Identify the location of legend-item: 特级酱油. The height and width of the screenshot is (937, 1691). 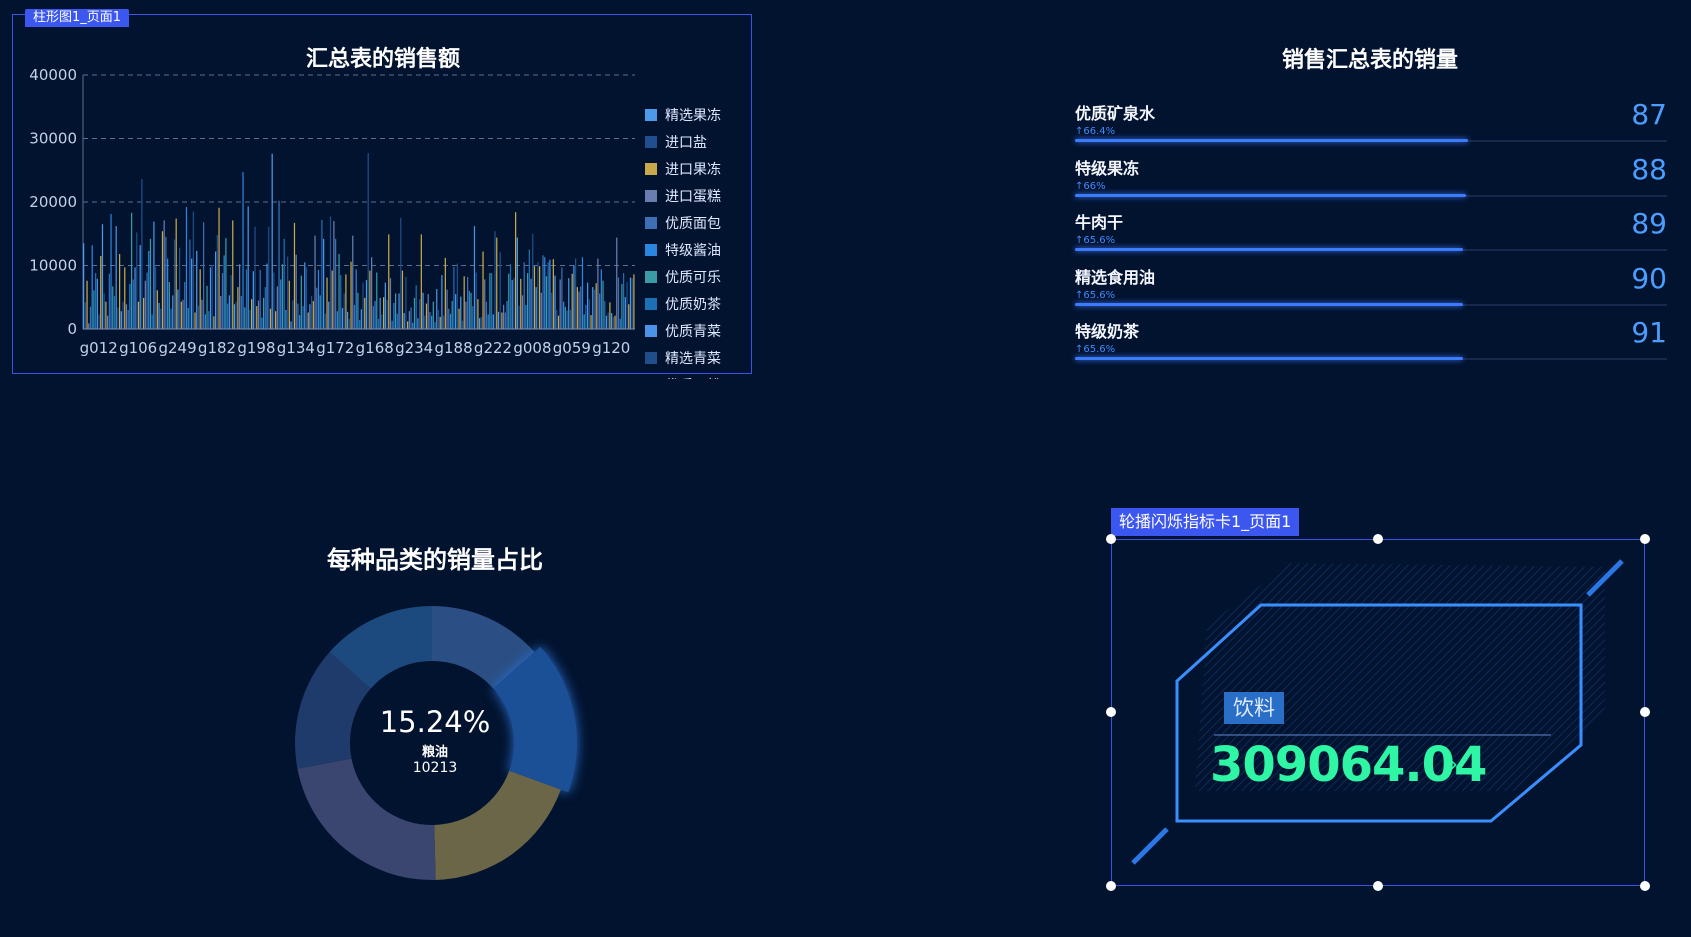
(695, 249).